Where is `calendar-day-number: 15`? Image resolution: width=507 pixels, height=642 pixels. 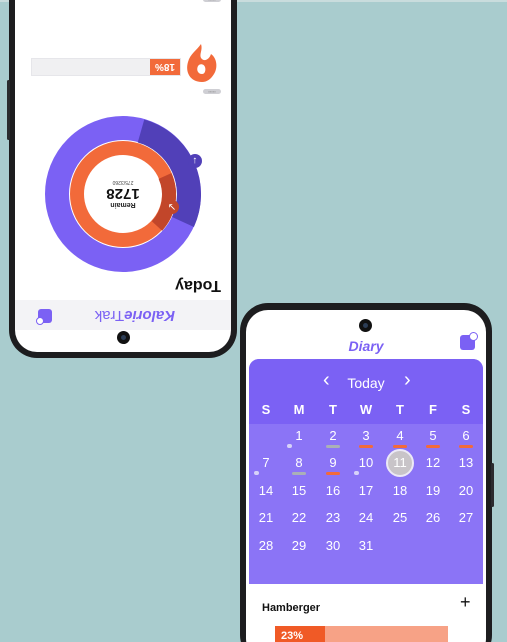 calendar-day-number: 15 is located at coordinates (299, 490).